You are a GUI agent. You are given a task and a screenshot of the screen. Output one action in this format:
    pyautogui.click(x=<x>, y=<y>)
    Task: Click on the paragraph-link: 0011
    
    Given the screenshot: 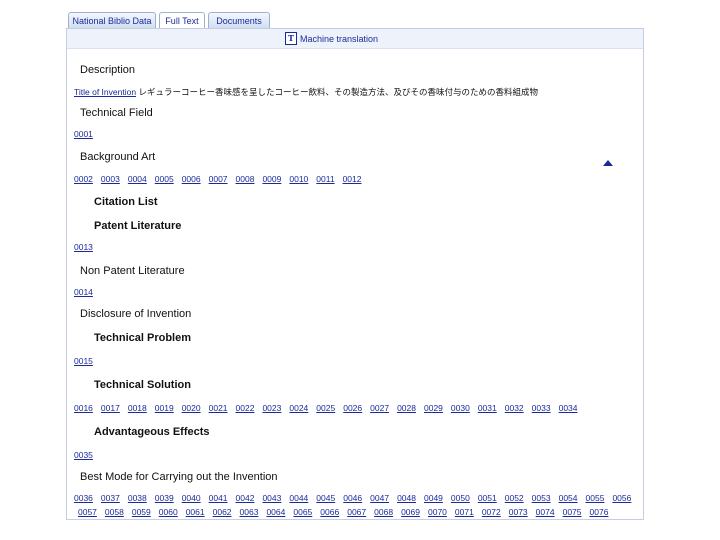 What is the action you would take?
    pyautogui.click(x=325, y=179)
    